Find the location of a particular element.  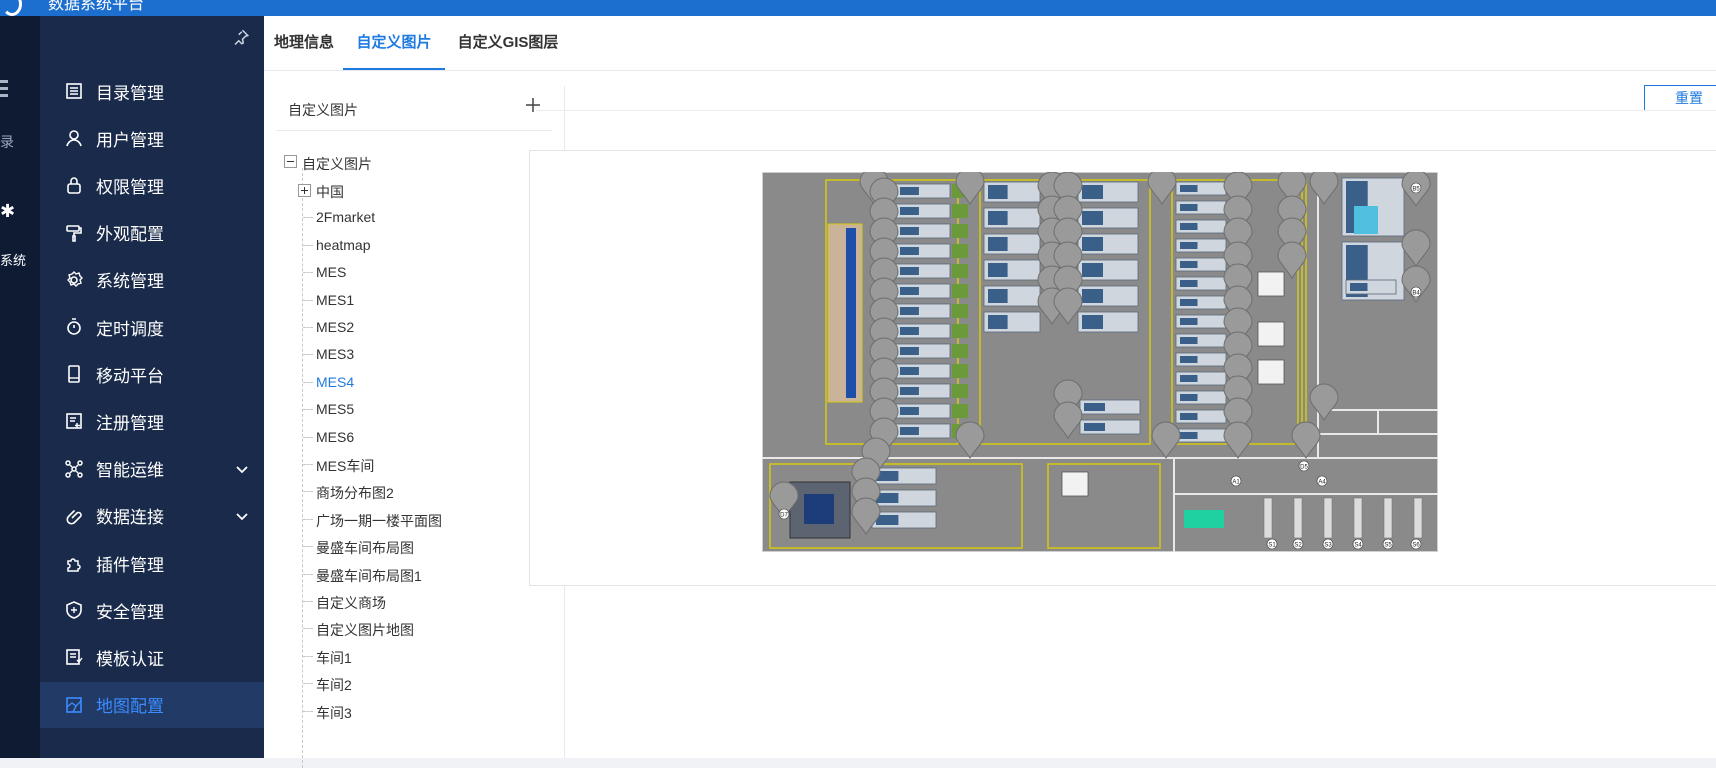

sidebar-item-7: 注册管理 is located at coordinates (152, 421).